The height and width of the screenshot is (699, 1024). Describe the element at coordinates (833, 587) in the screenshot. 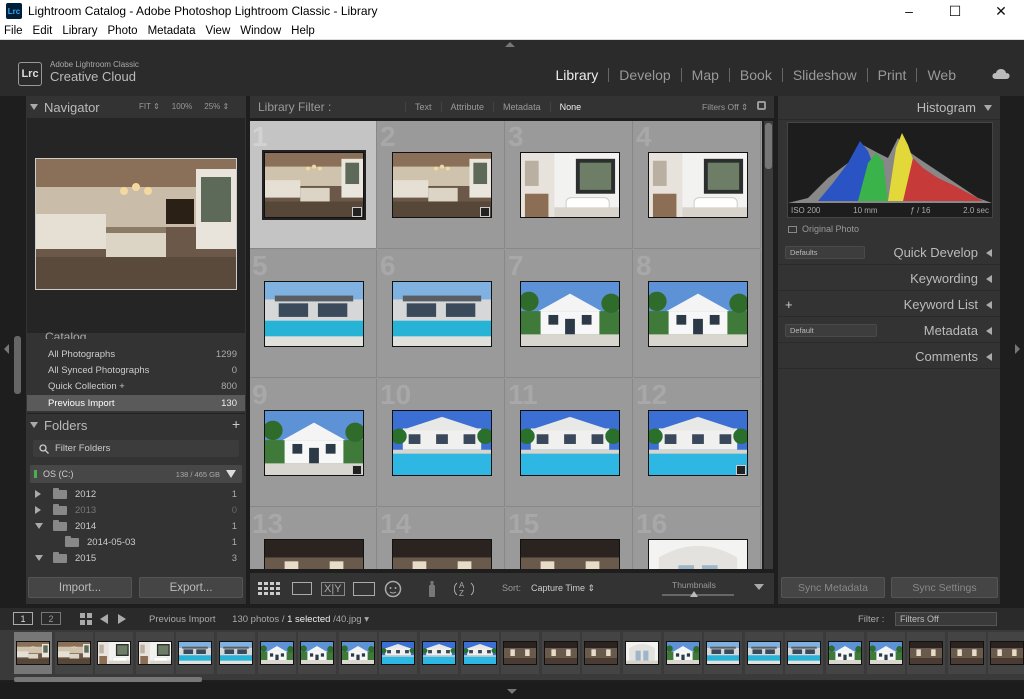

I see `sync-metadata-button: Sync Metadata` at that location.